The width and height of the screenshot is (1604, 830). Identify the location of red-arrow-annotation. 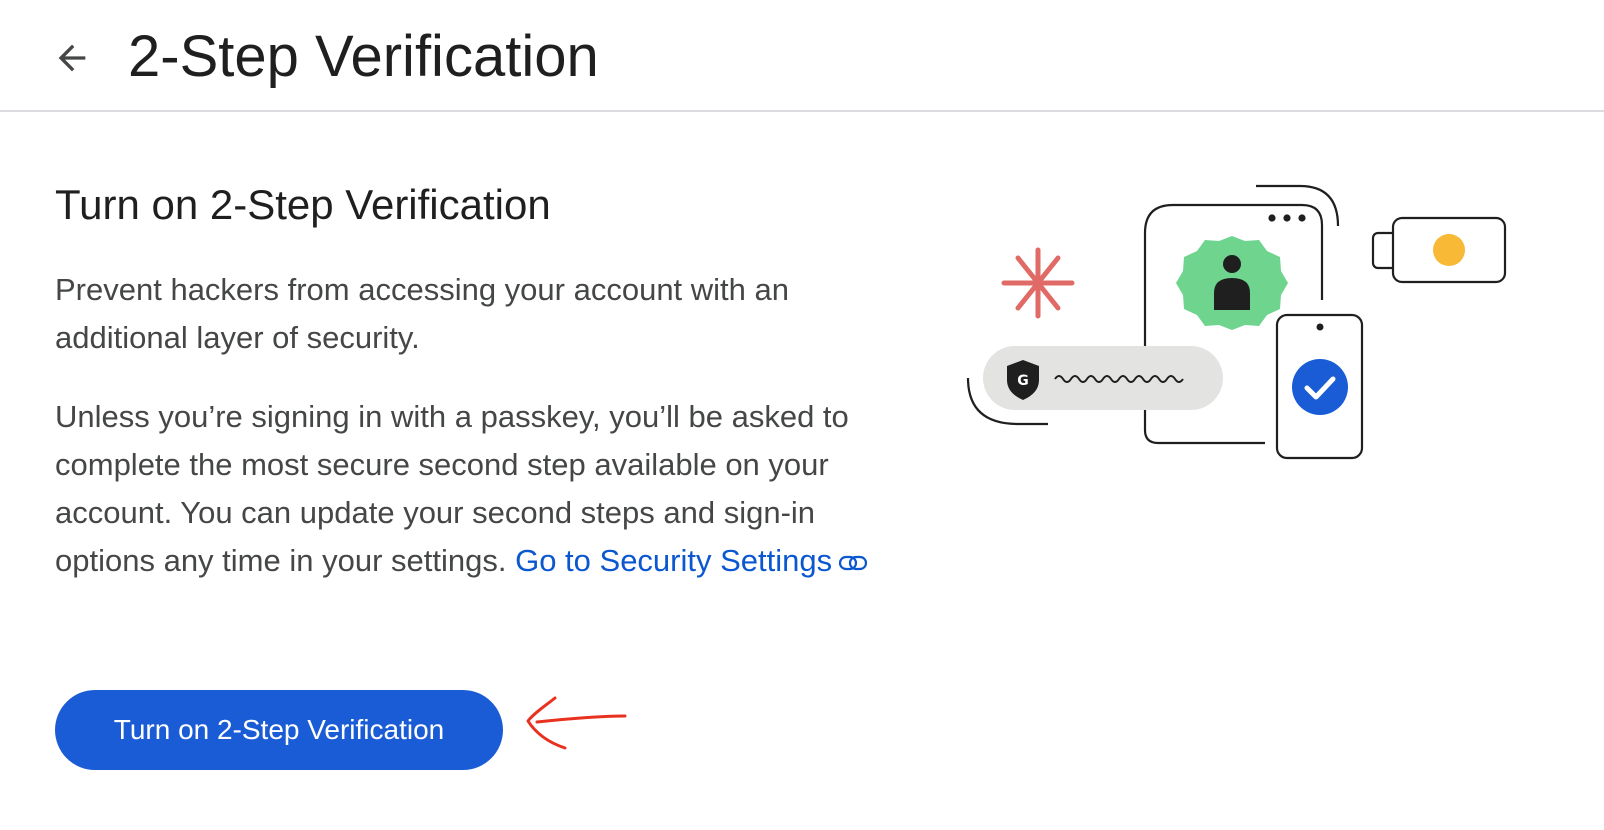
(576, 723).